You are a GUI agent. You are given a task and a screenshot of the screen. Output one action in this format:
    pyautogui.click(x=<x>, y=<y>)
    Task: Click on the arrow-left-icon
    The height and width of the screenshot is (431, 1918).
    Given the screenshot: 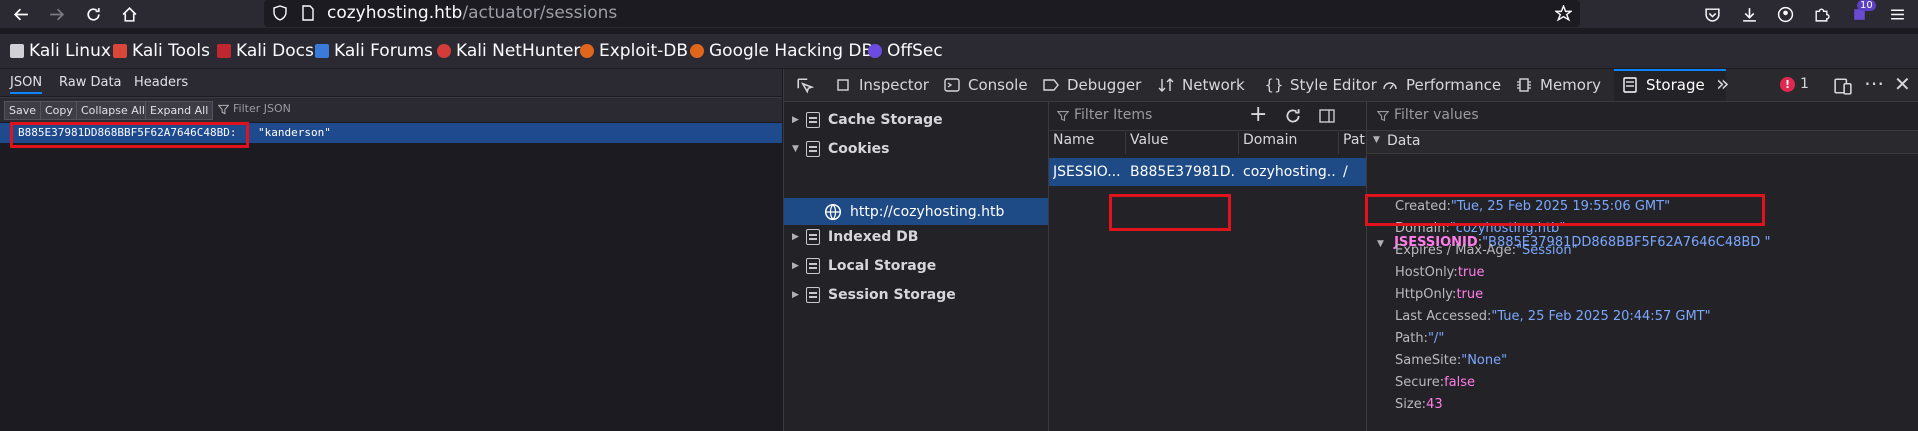 What is the action you would take?
    pyautogui.click(x=20, y=14)
    